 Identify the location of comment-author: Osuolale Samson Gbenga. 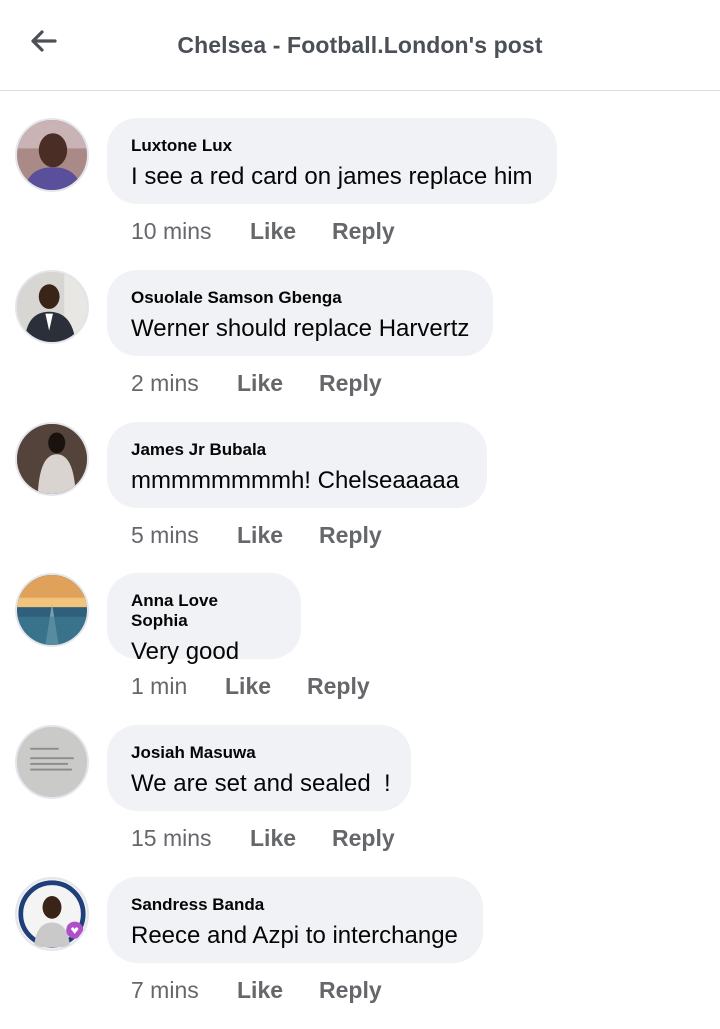
(299, 298).